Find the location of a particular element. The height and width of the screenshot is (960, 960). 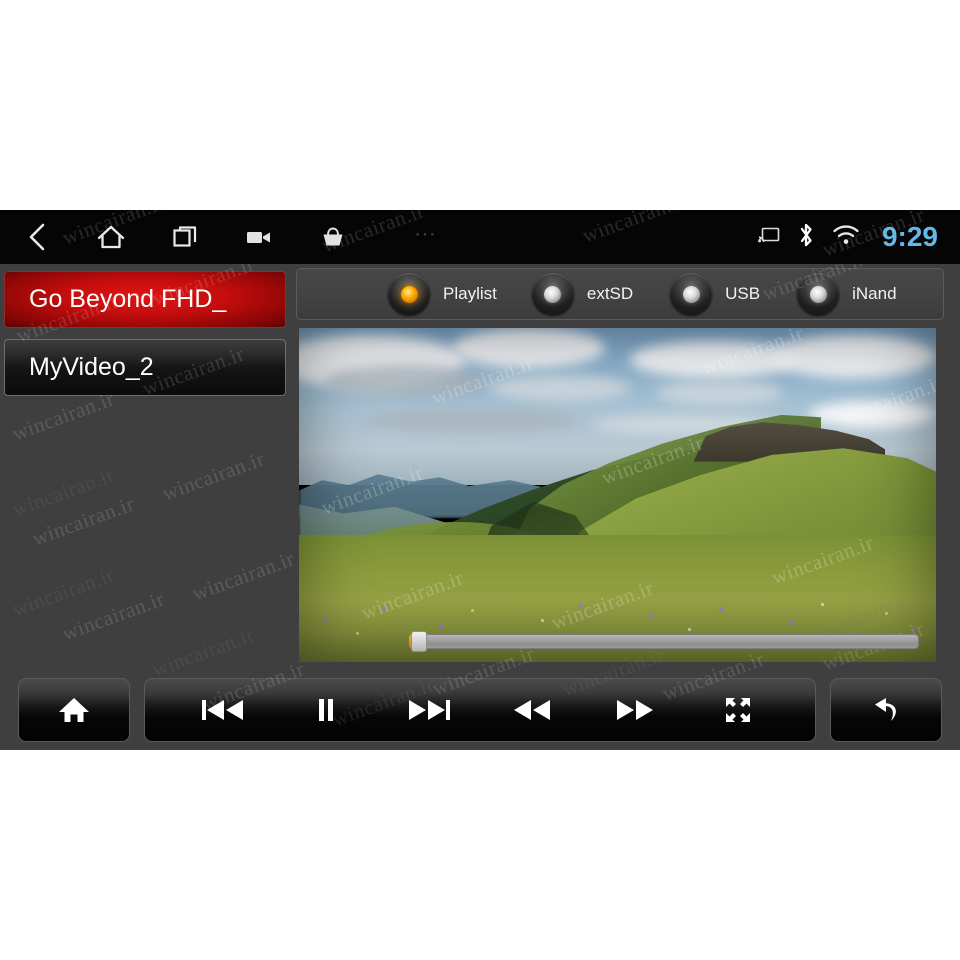

home-button is located at coordinates (74, 710).